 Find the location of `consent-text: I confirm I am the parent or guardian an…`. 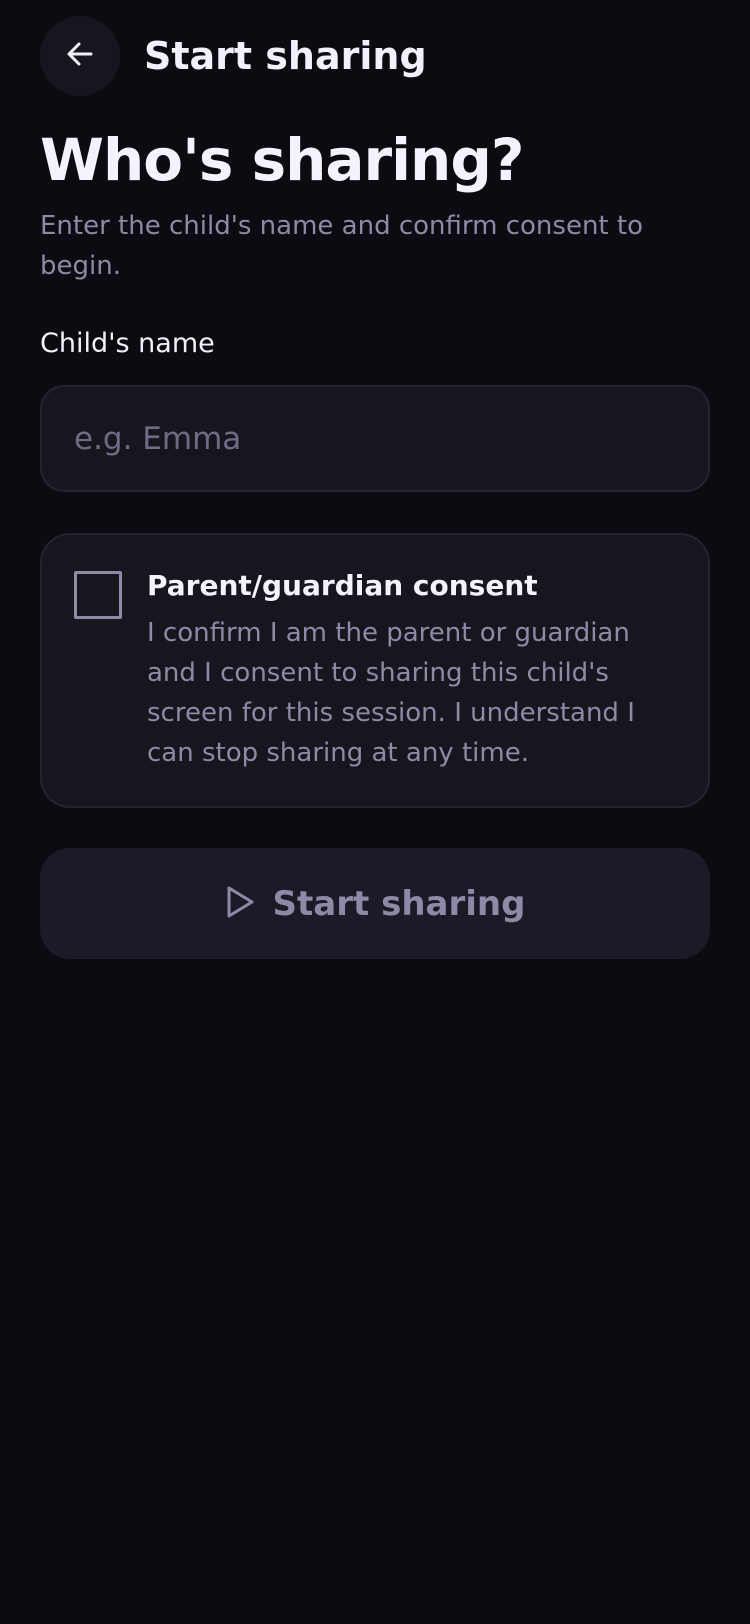

consent-text: I confirm I am the parent or guardian an… is located at coordinates (391, 693).